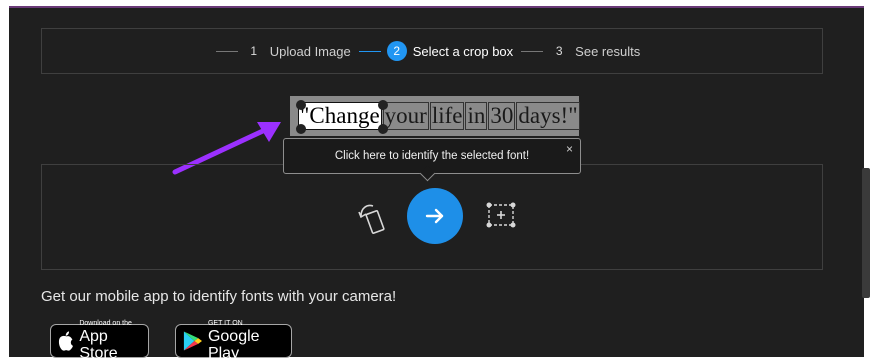  What do you see at coordinates (254, 51) in the screenshot?
I see `step-number: 1` at bounding box center [254, 51].